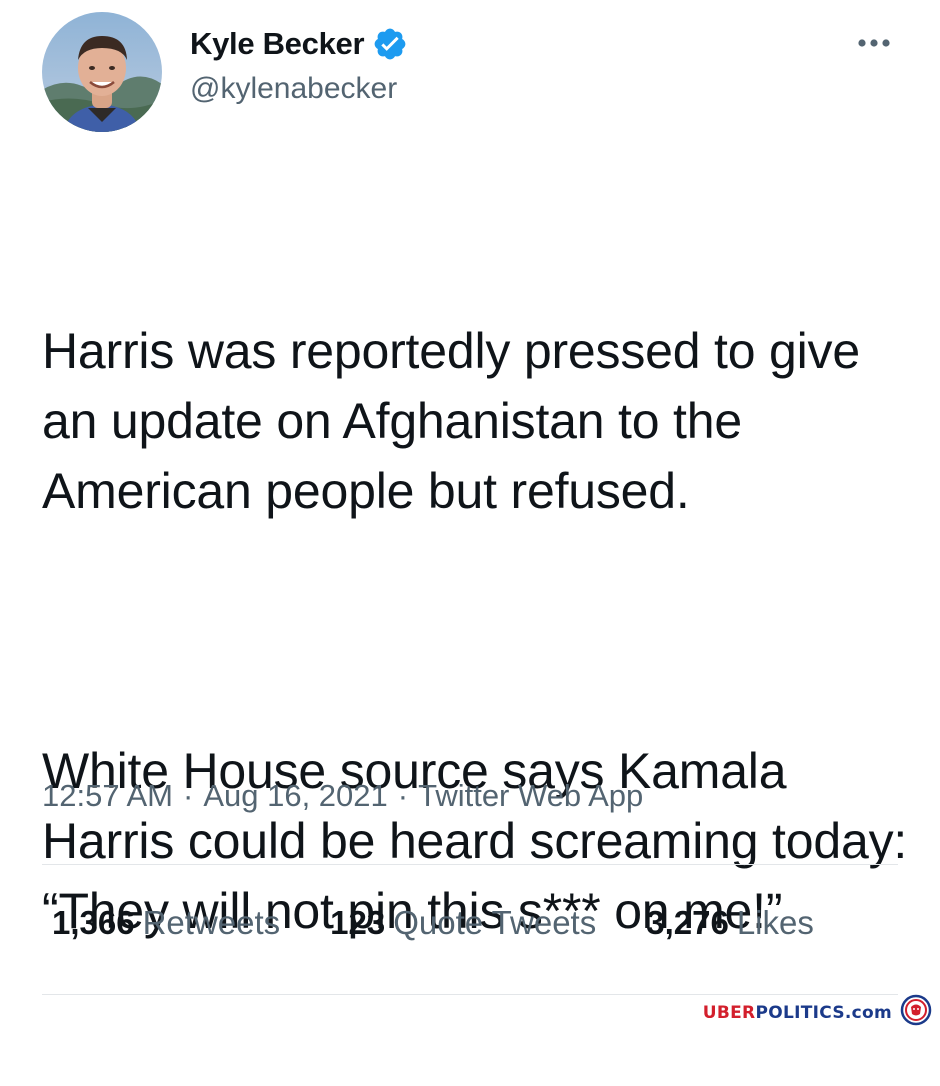 This screenshot has width=940, height=1086. I want to click on retweets-stat: 1,366 Retweets, so click(166, 923).